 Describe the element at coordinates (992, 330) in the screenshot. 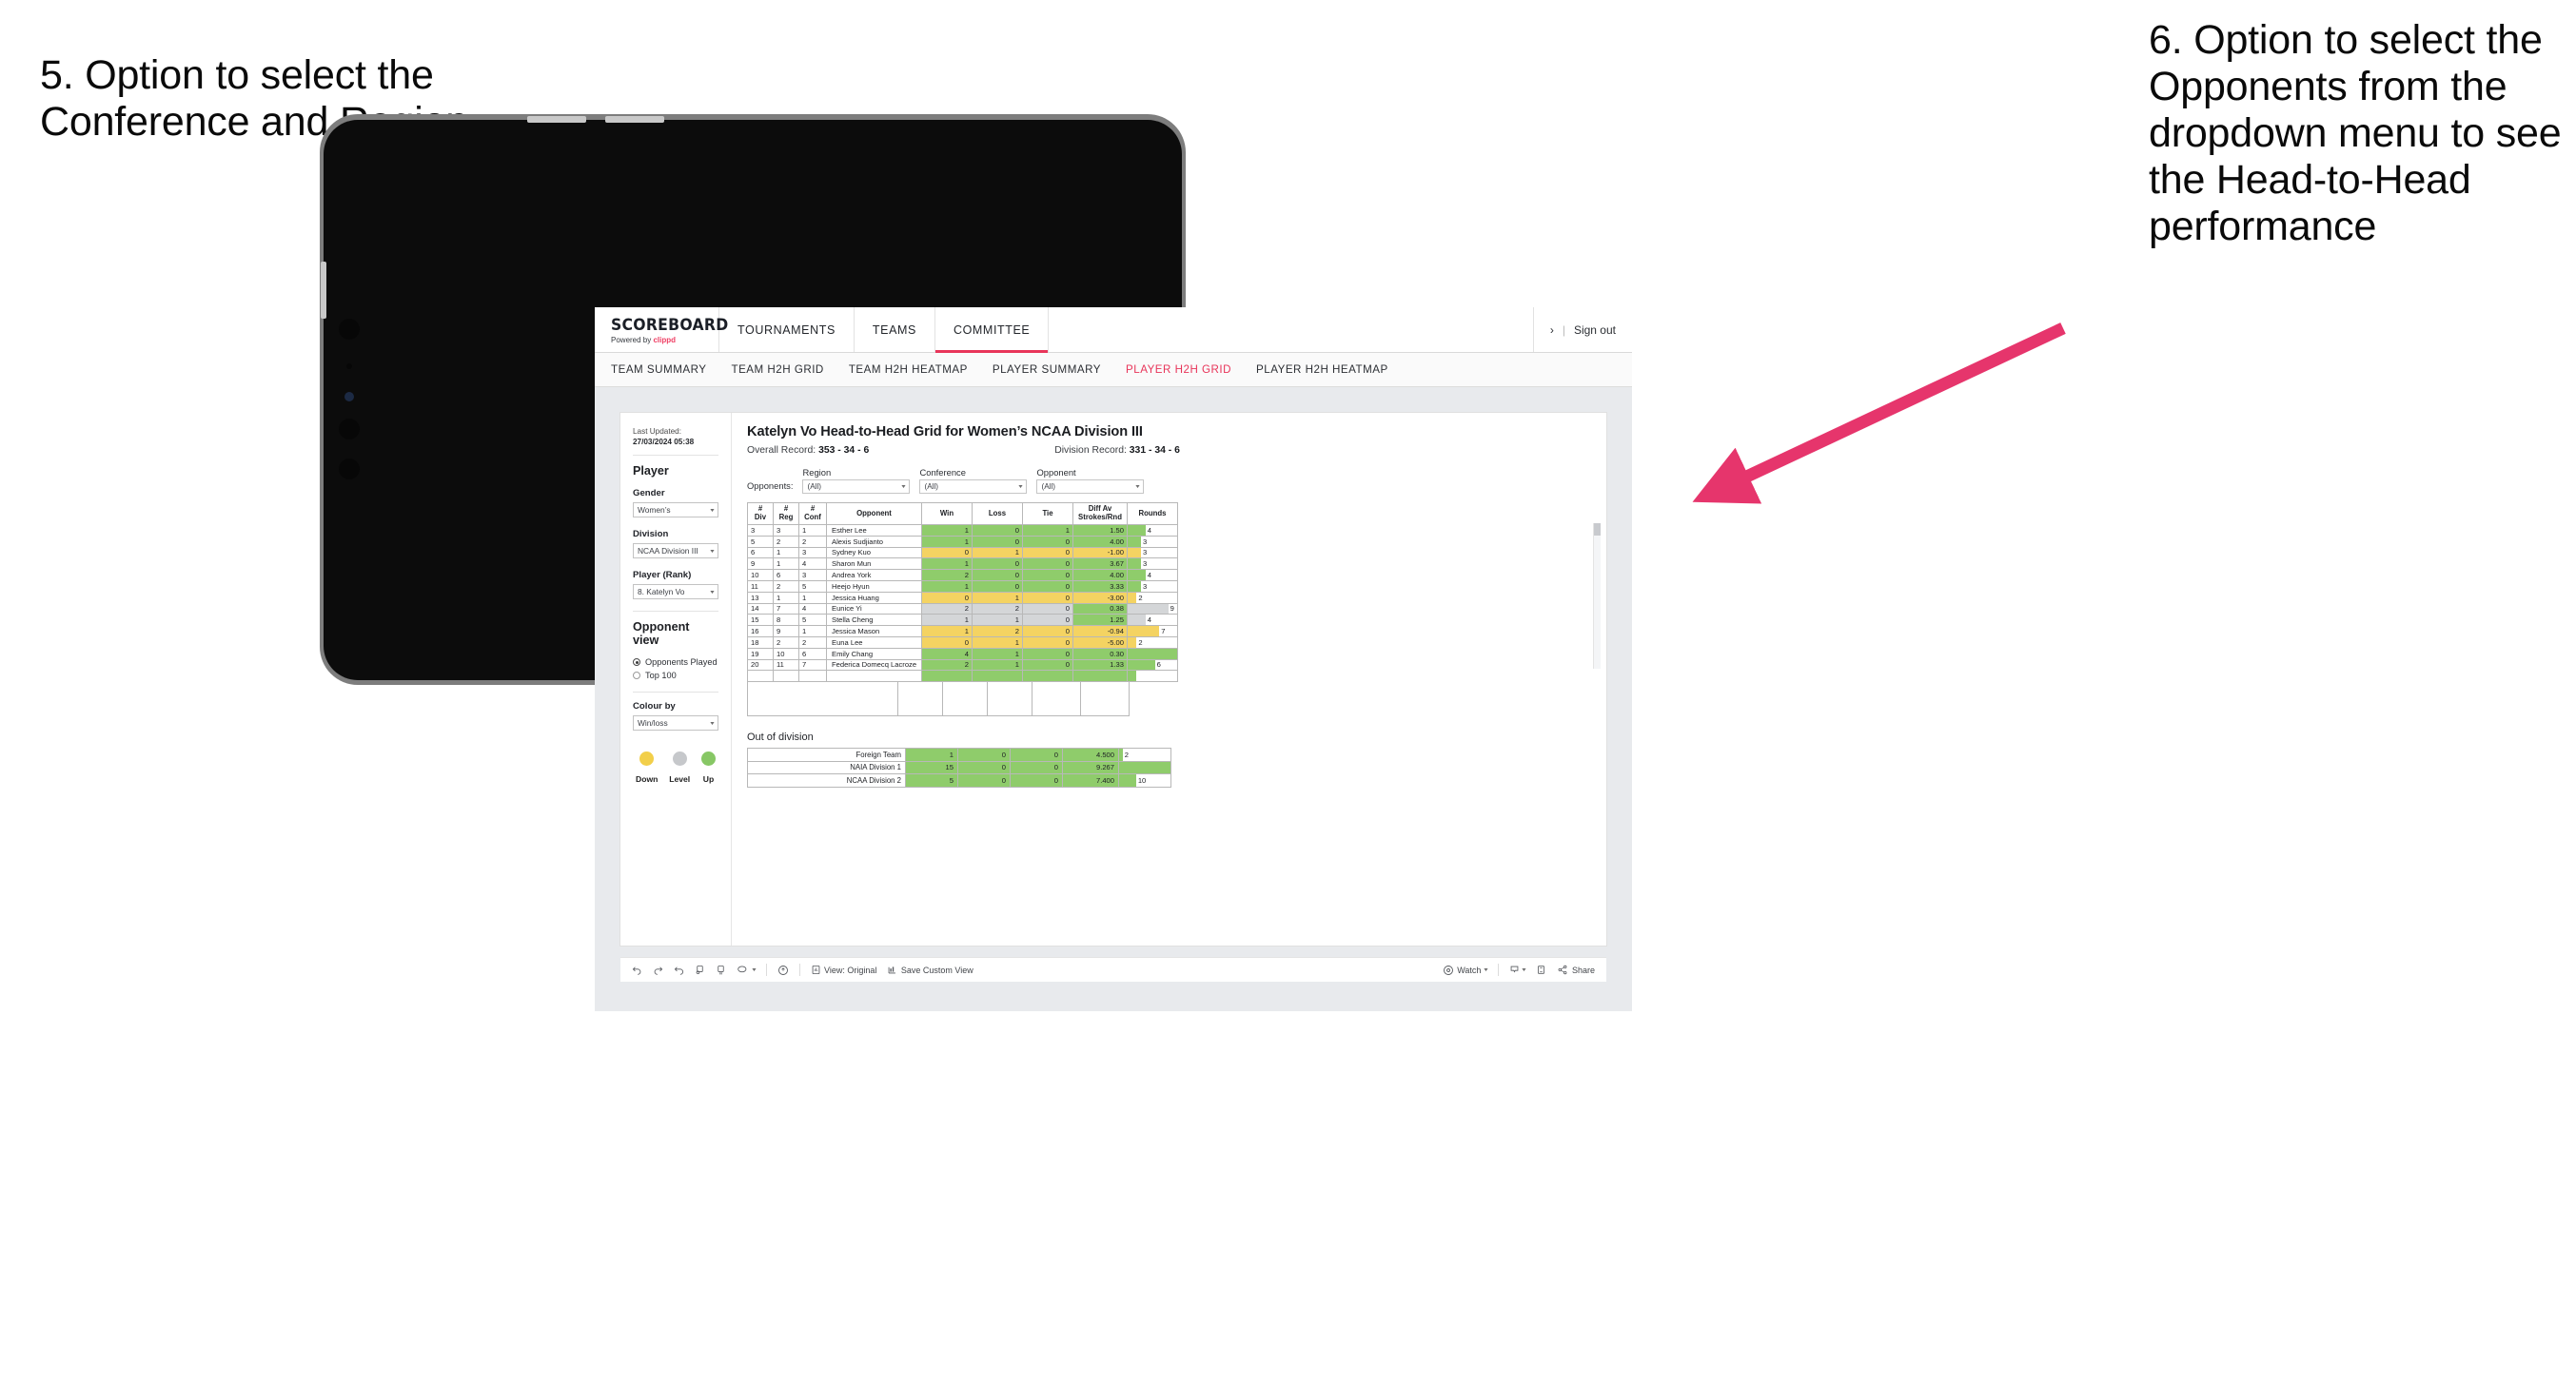

I see `nav-item-committee: COMMITTEE` at that location.